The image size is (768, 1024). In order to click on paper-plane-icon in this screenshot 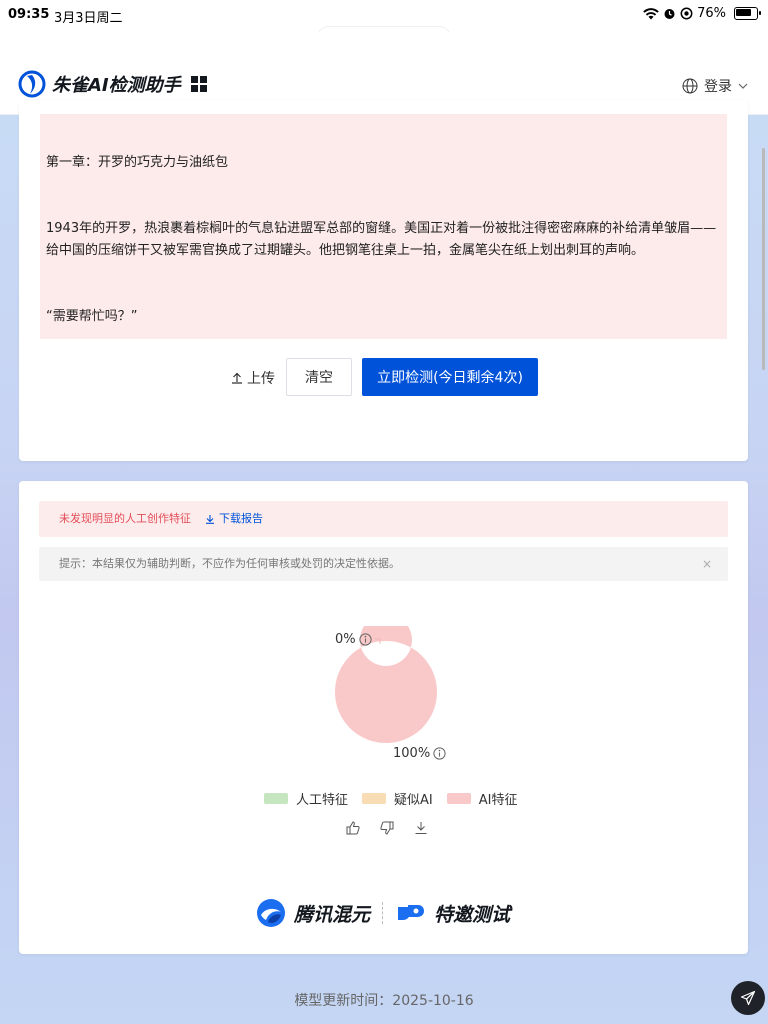, I will do `click(748, 998)`.